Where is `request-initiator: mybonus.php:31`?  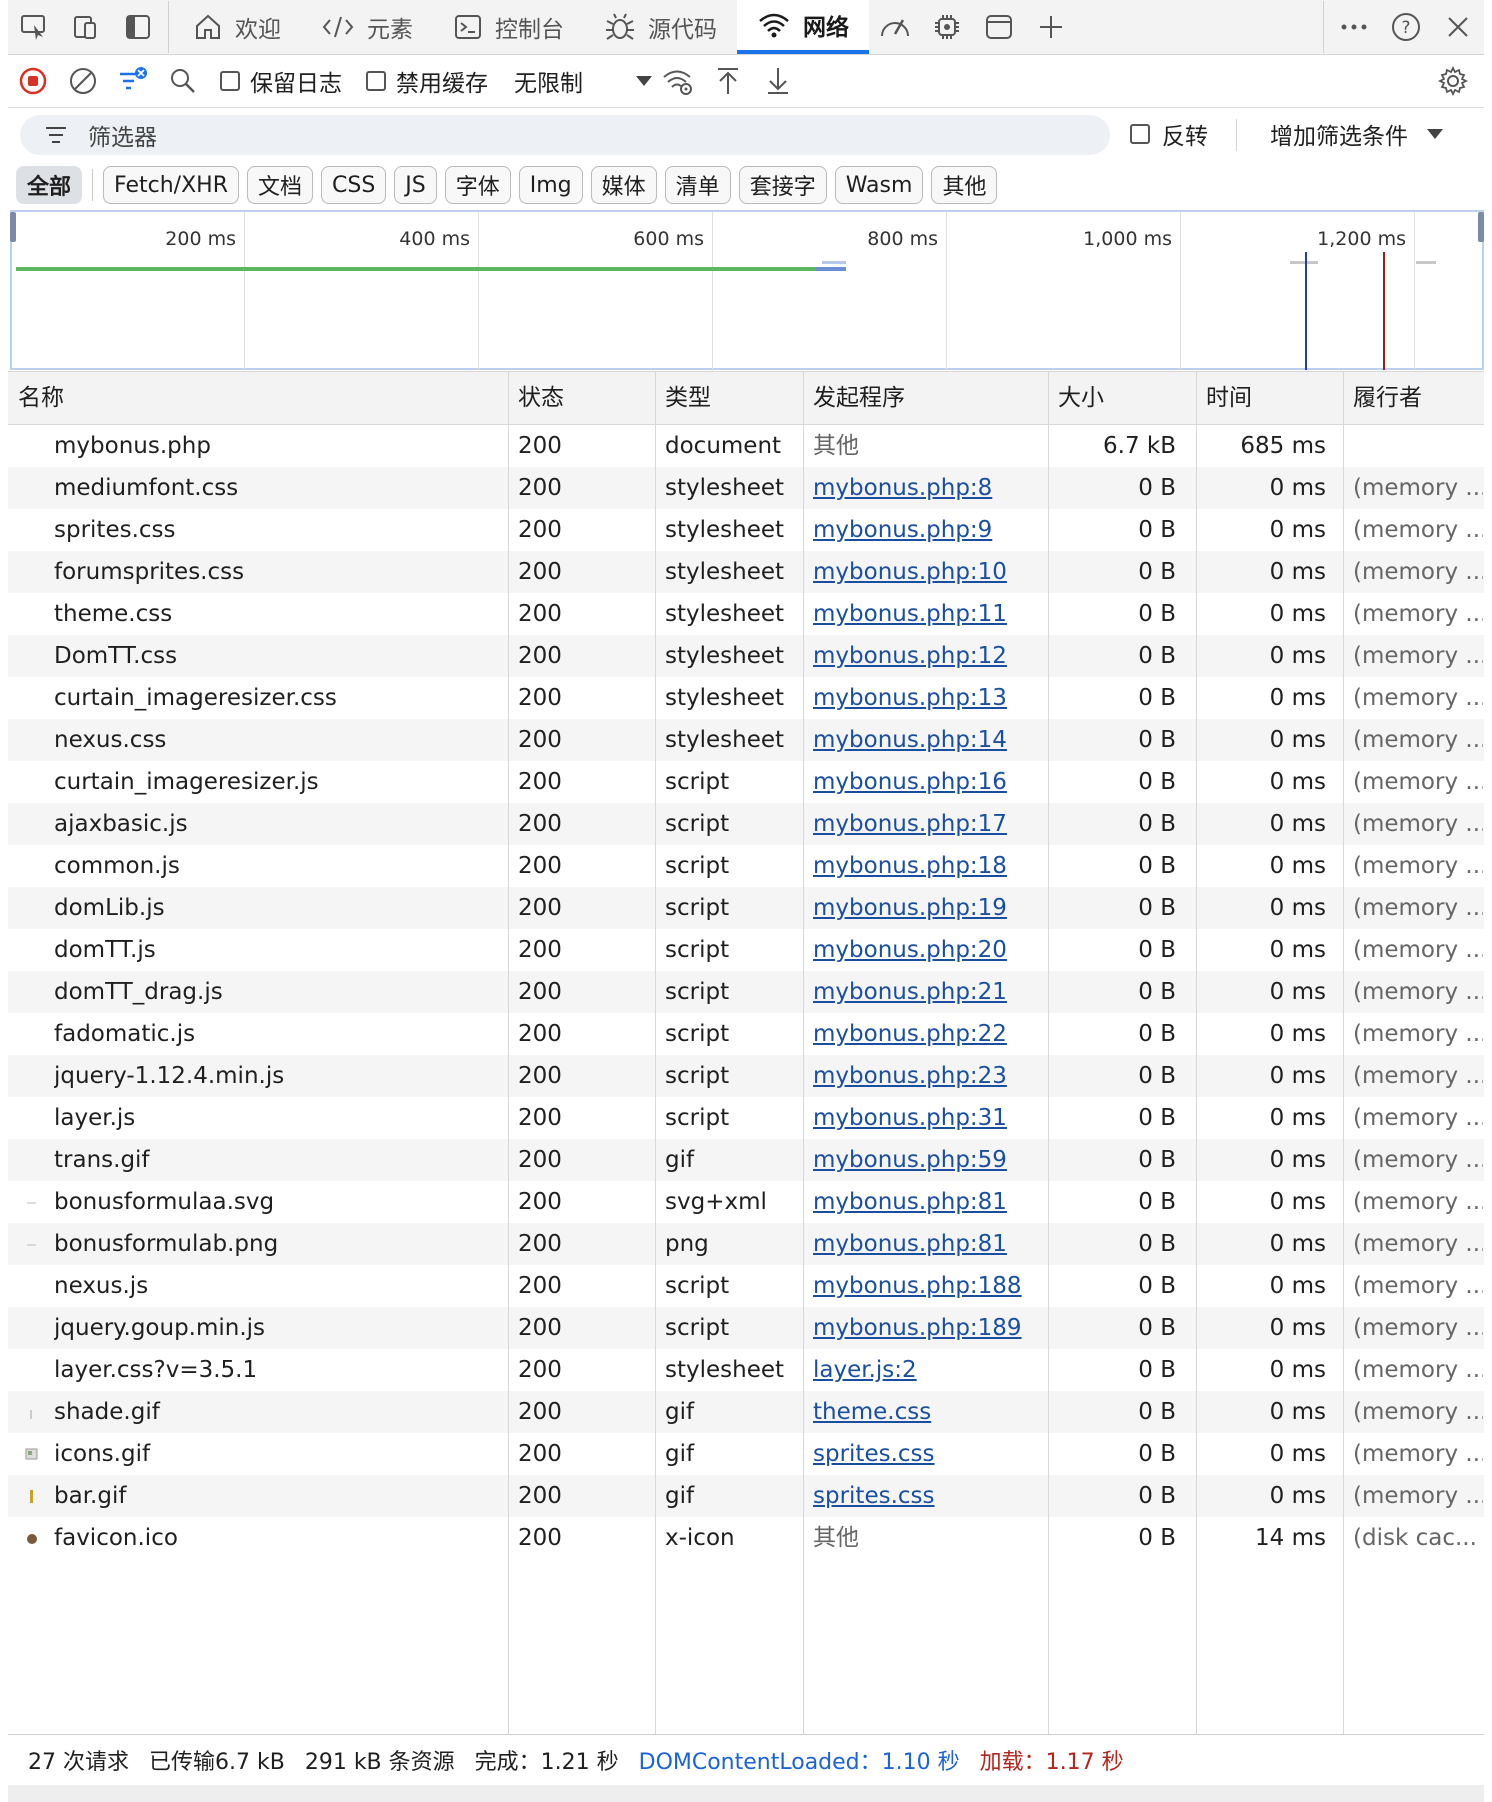 request-initiator: mybonus.php:31 is located at coordinates (925, 1118).